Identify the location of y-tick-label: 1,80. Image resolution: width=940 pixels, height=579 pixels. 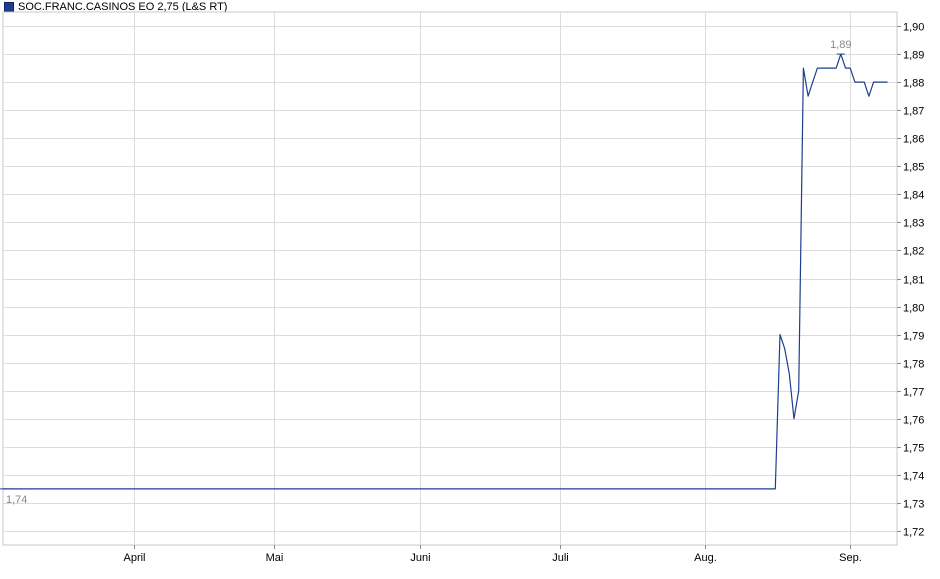
(913, 309).